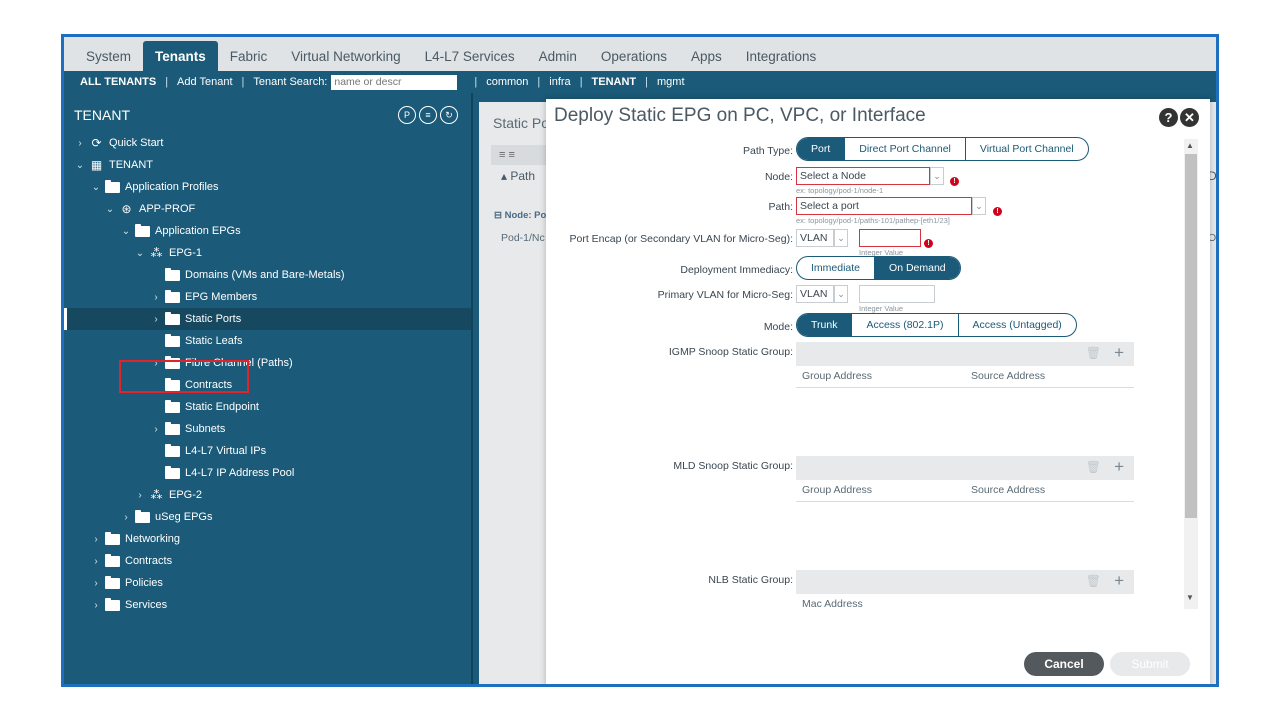  Describe the element at coordinates (1168, 117) in the screenshot. I see `help-icon: ?` at that location.